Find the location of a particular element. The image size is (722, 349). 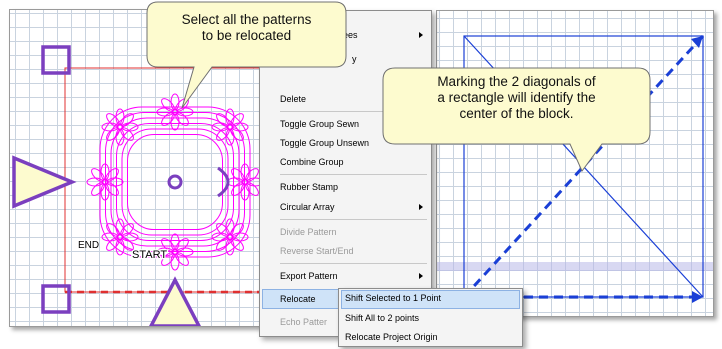

menu-item-delete: Delete is located at coordinates (293, 99).